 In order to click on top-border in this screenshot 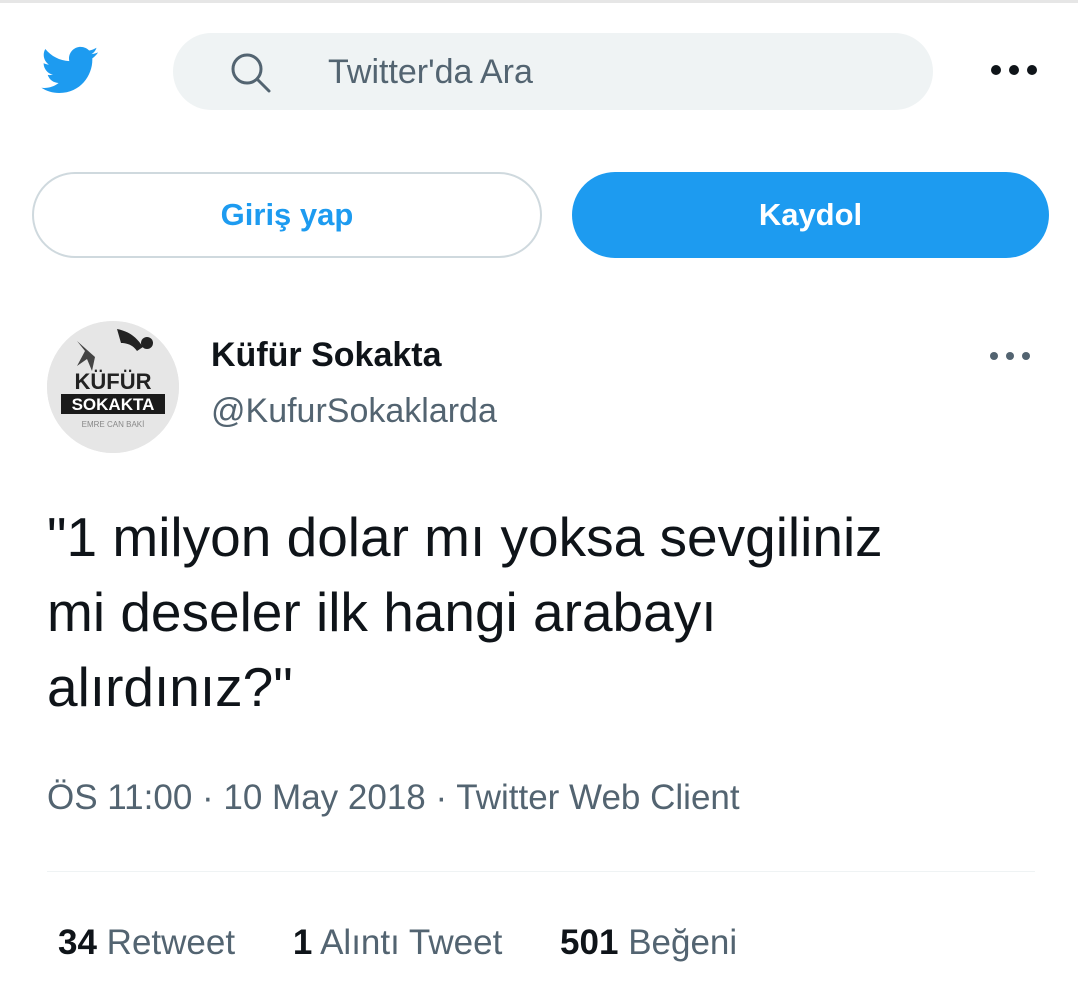, I will do `click(539, 1)`.